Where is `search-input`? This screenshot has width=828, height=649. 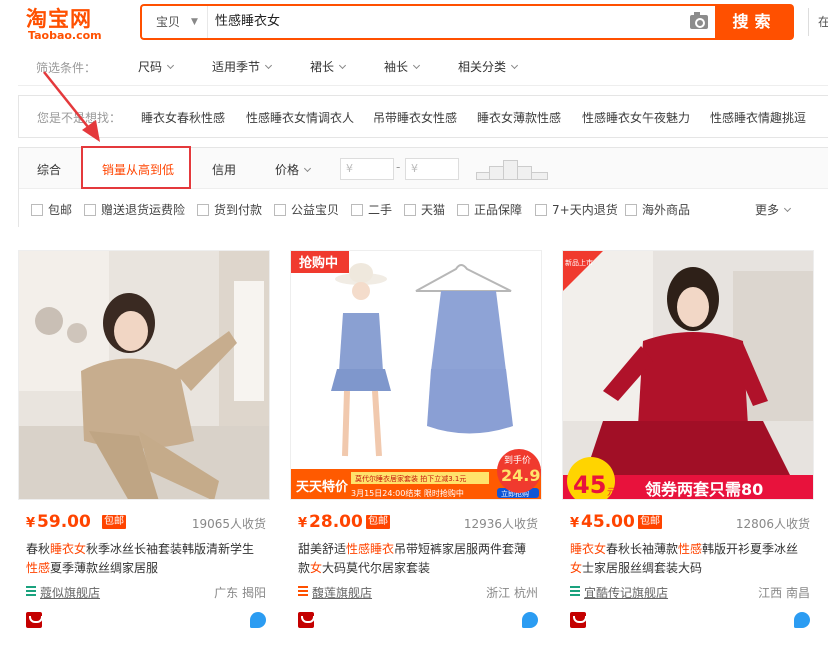 search-input is located at coordinates (445, 22).